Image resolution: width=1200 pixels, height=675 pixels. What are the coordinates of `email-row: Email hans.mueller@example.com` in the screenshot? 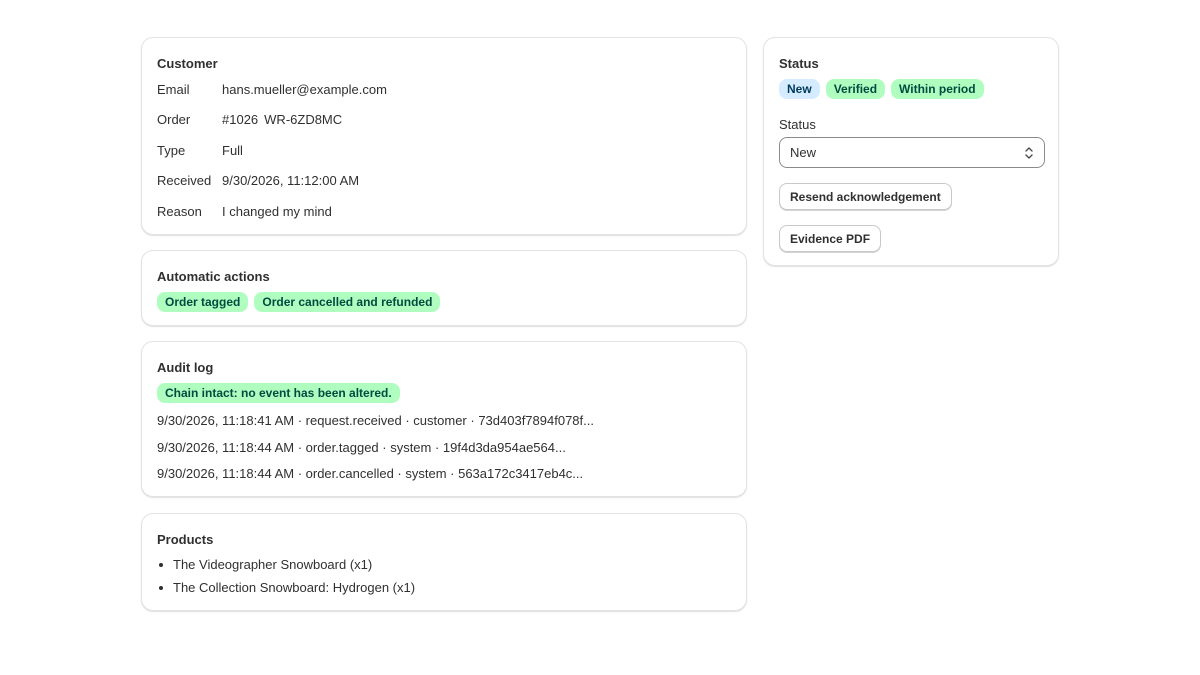 It's located at (272, 89).